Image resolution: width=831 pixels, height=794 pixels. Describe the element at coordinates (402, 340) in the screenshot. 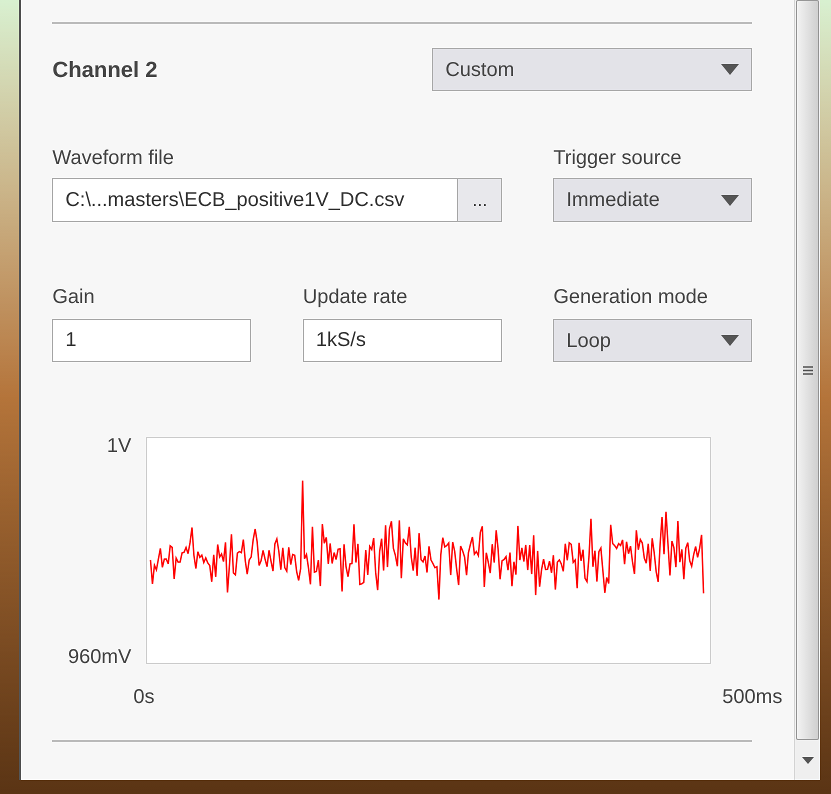

I see `update-rate-field: 1kS/s` at that location.